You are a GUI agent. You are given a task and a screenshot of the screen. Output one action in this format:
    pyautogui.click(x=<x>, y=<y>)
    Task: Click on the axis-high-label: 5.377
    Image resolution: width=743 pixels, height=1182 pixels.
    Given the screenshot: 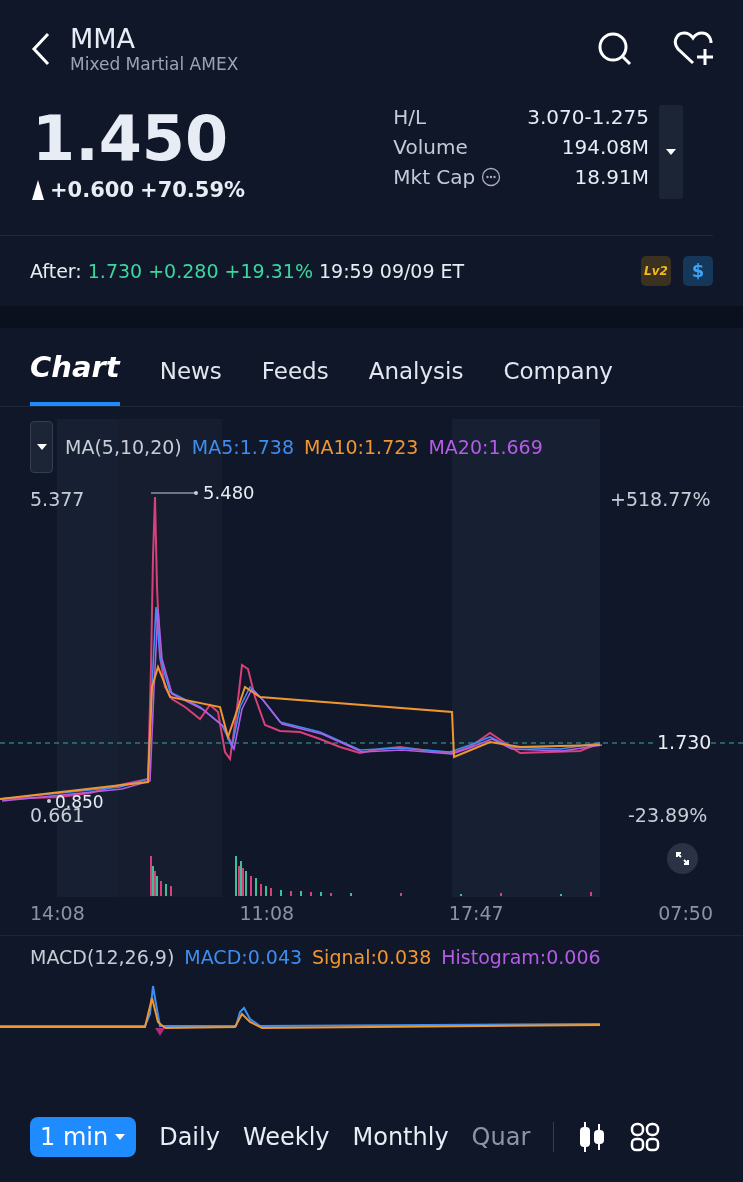 What is the action you would take?
    pyautogui.click(x=57, y=498)
    